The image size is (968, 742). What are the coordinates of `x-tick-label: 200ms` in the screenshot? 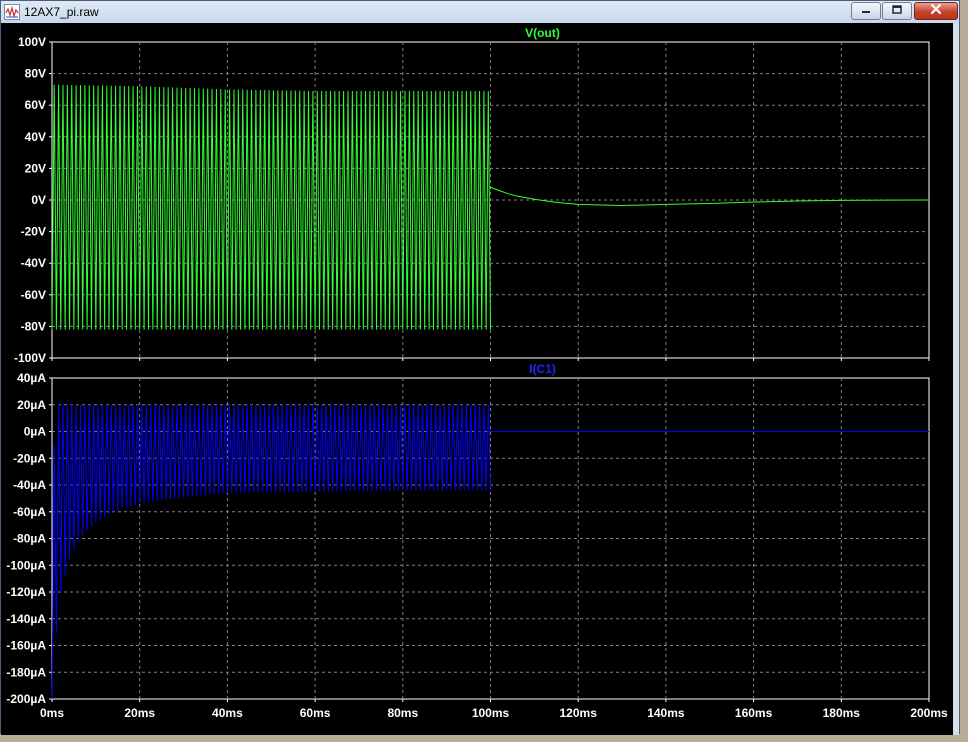 It's located at (929, 713).